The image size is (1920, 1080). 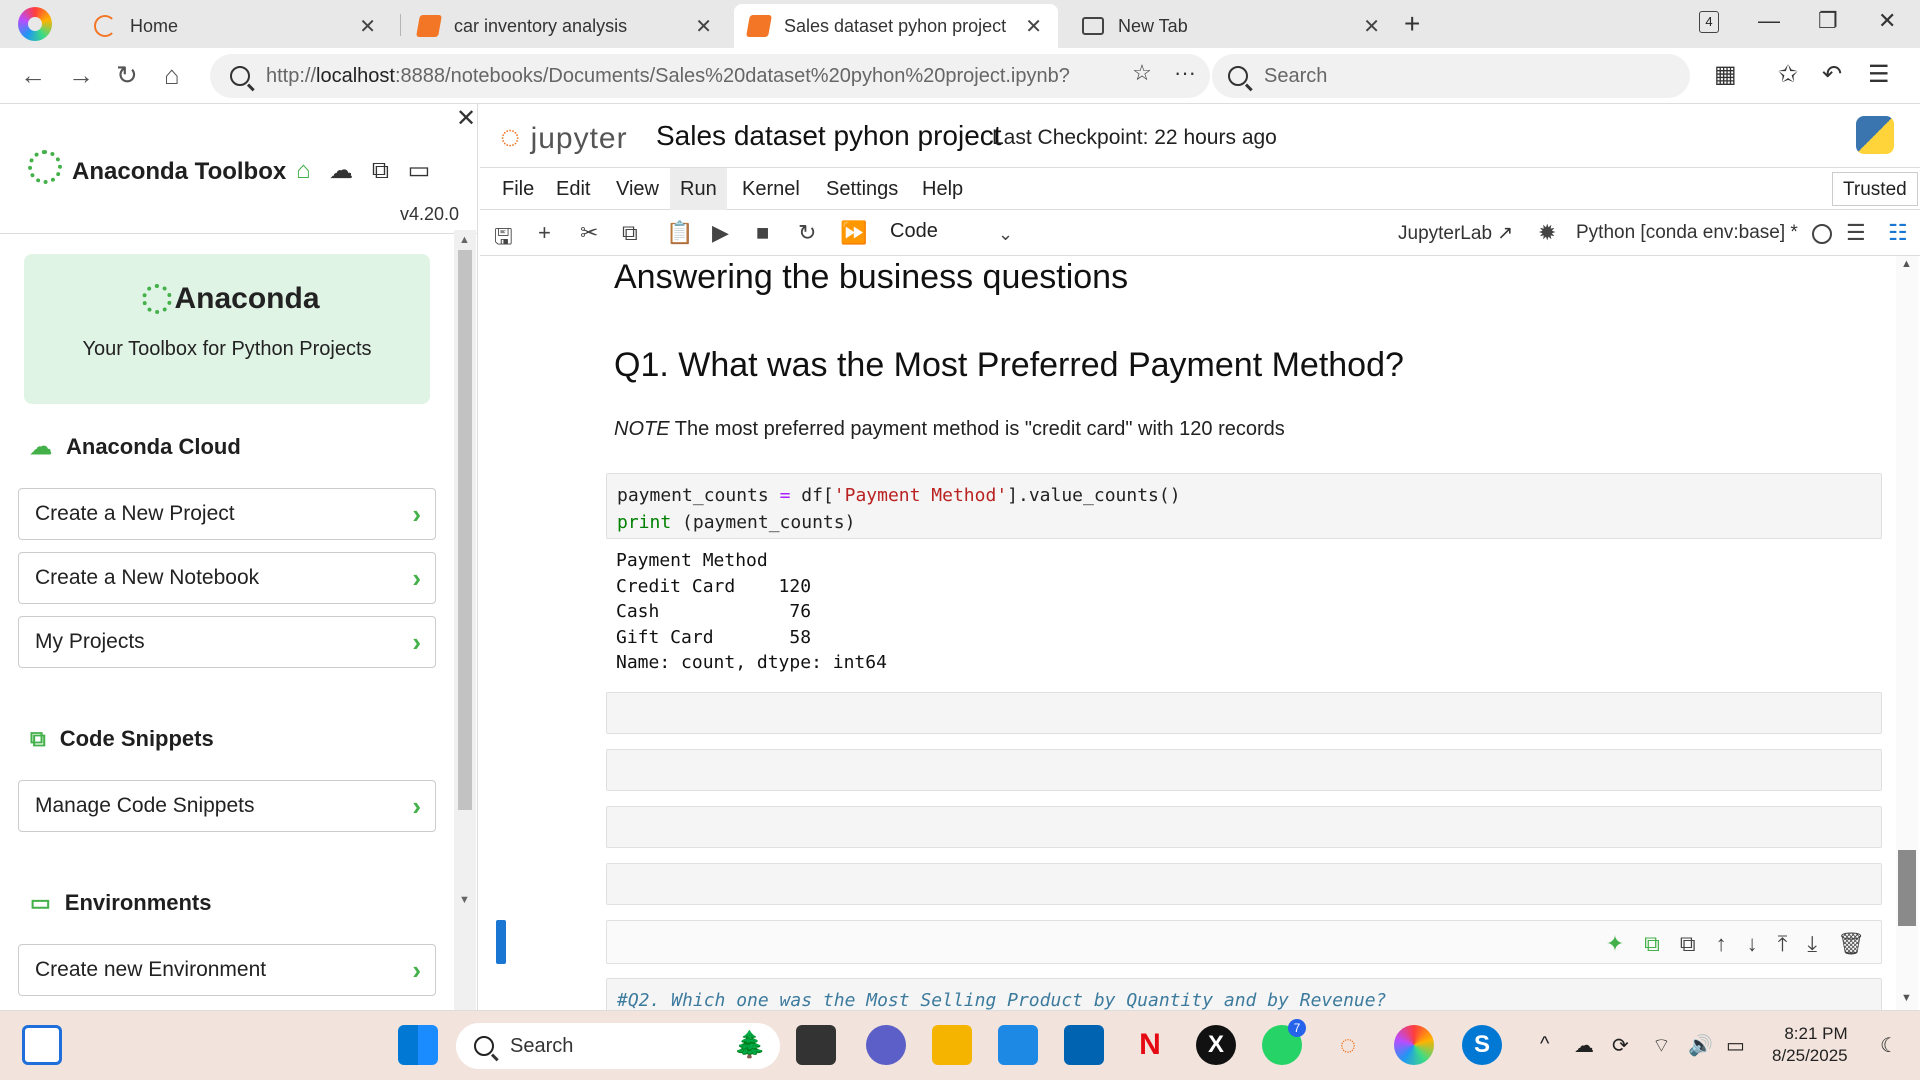 What do you see at coordinates (618, 1046) in the screenshot?
I see `taskbar-search-input: Search 🌲` at bounding box center [618, 1046].